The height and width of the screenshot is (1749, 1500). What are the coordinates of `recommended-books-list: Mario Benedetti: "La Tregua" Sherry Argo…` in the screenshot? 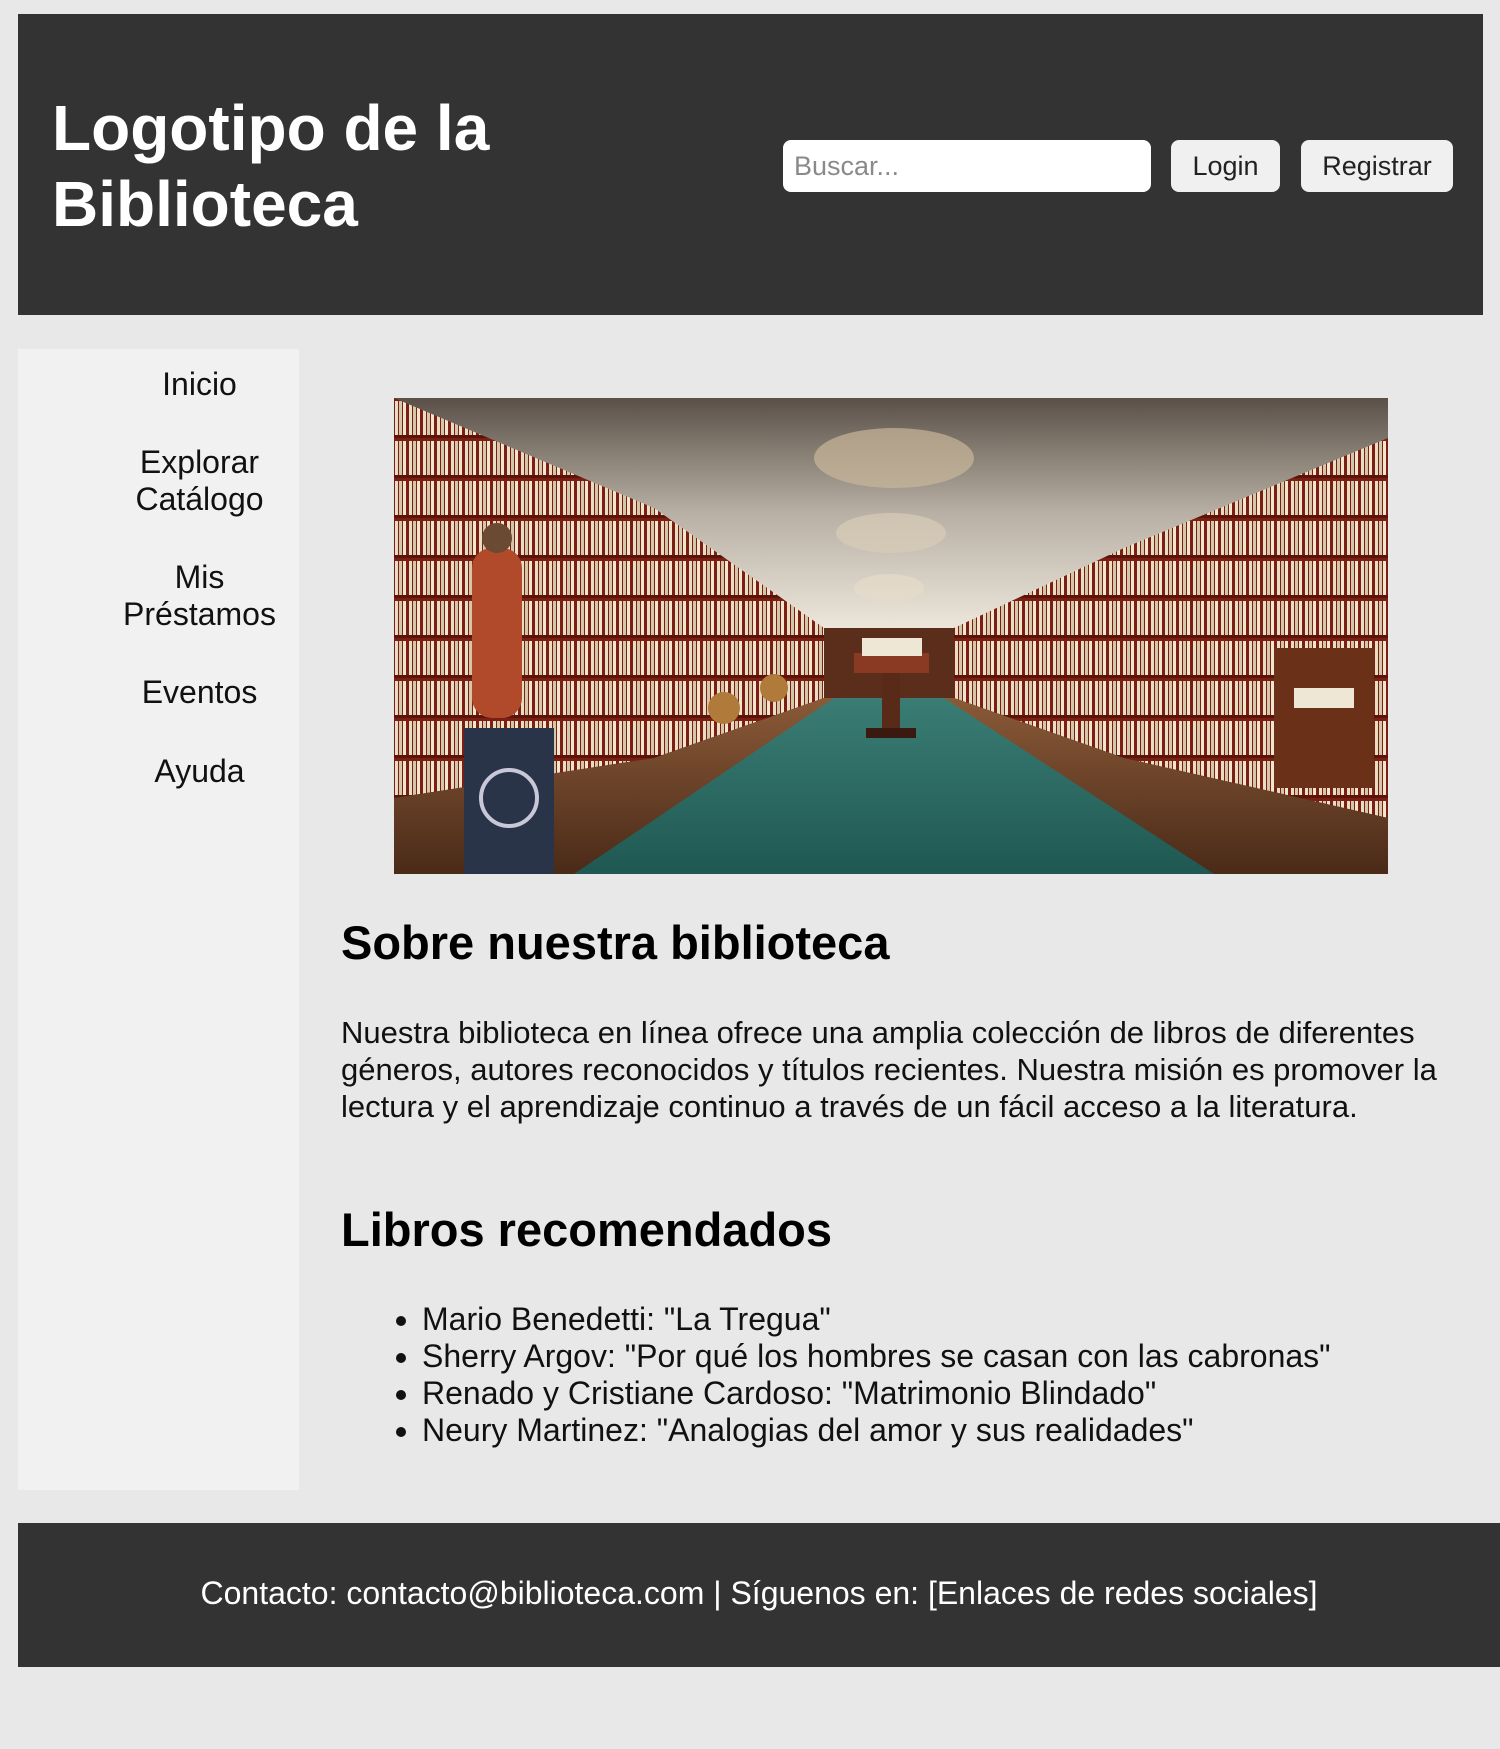 It's located at (836, 1375).